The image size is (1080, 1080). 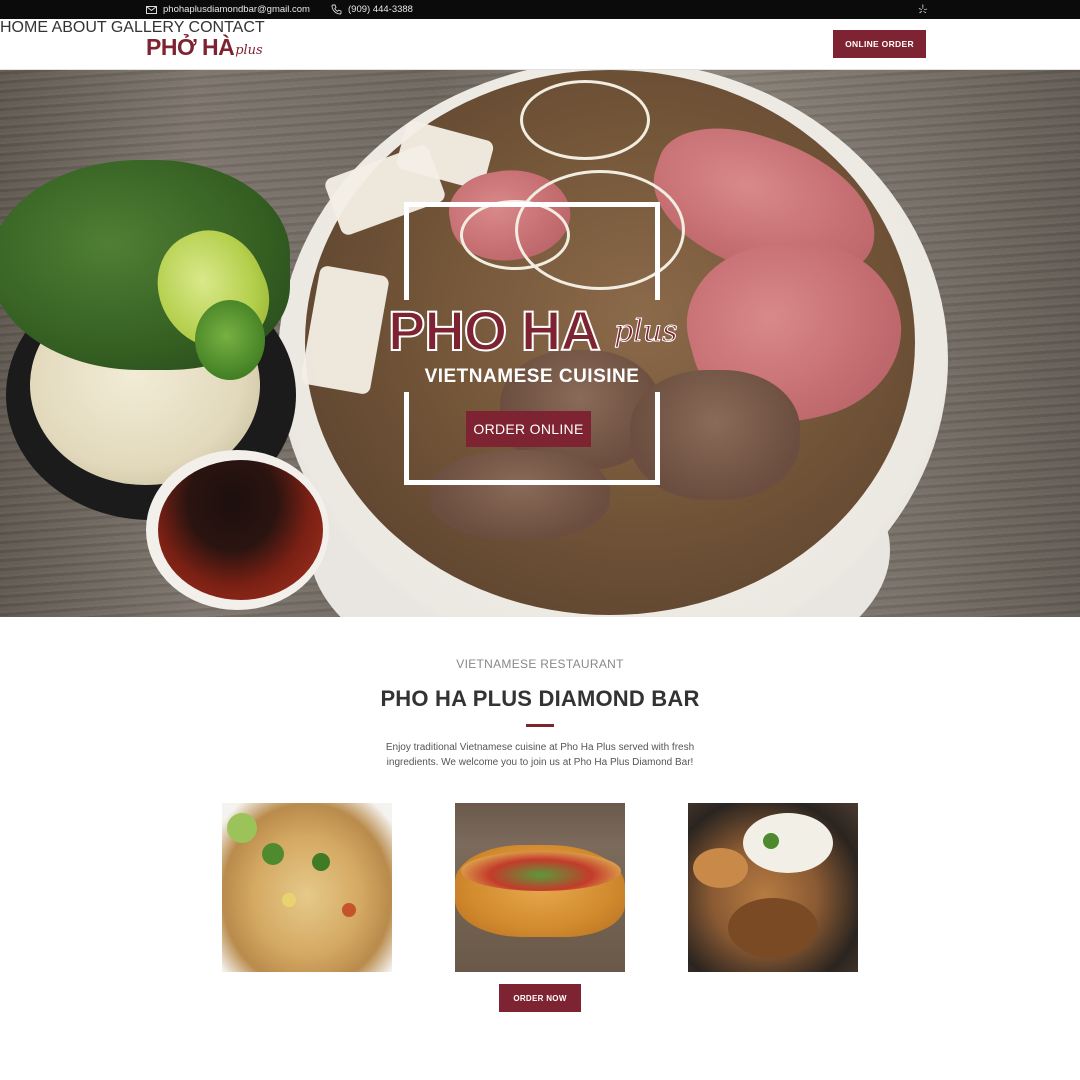 I want to click on hero-title: PHO HA plus, so click(x=547, y=331).